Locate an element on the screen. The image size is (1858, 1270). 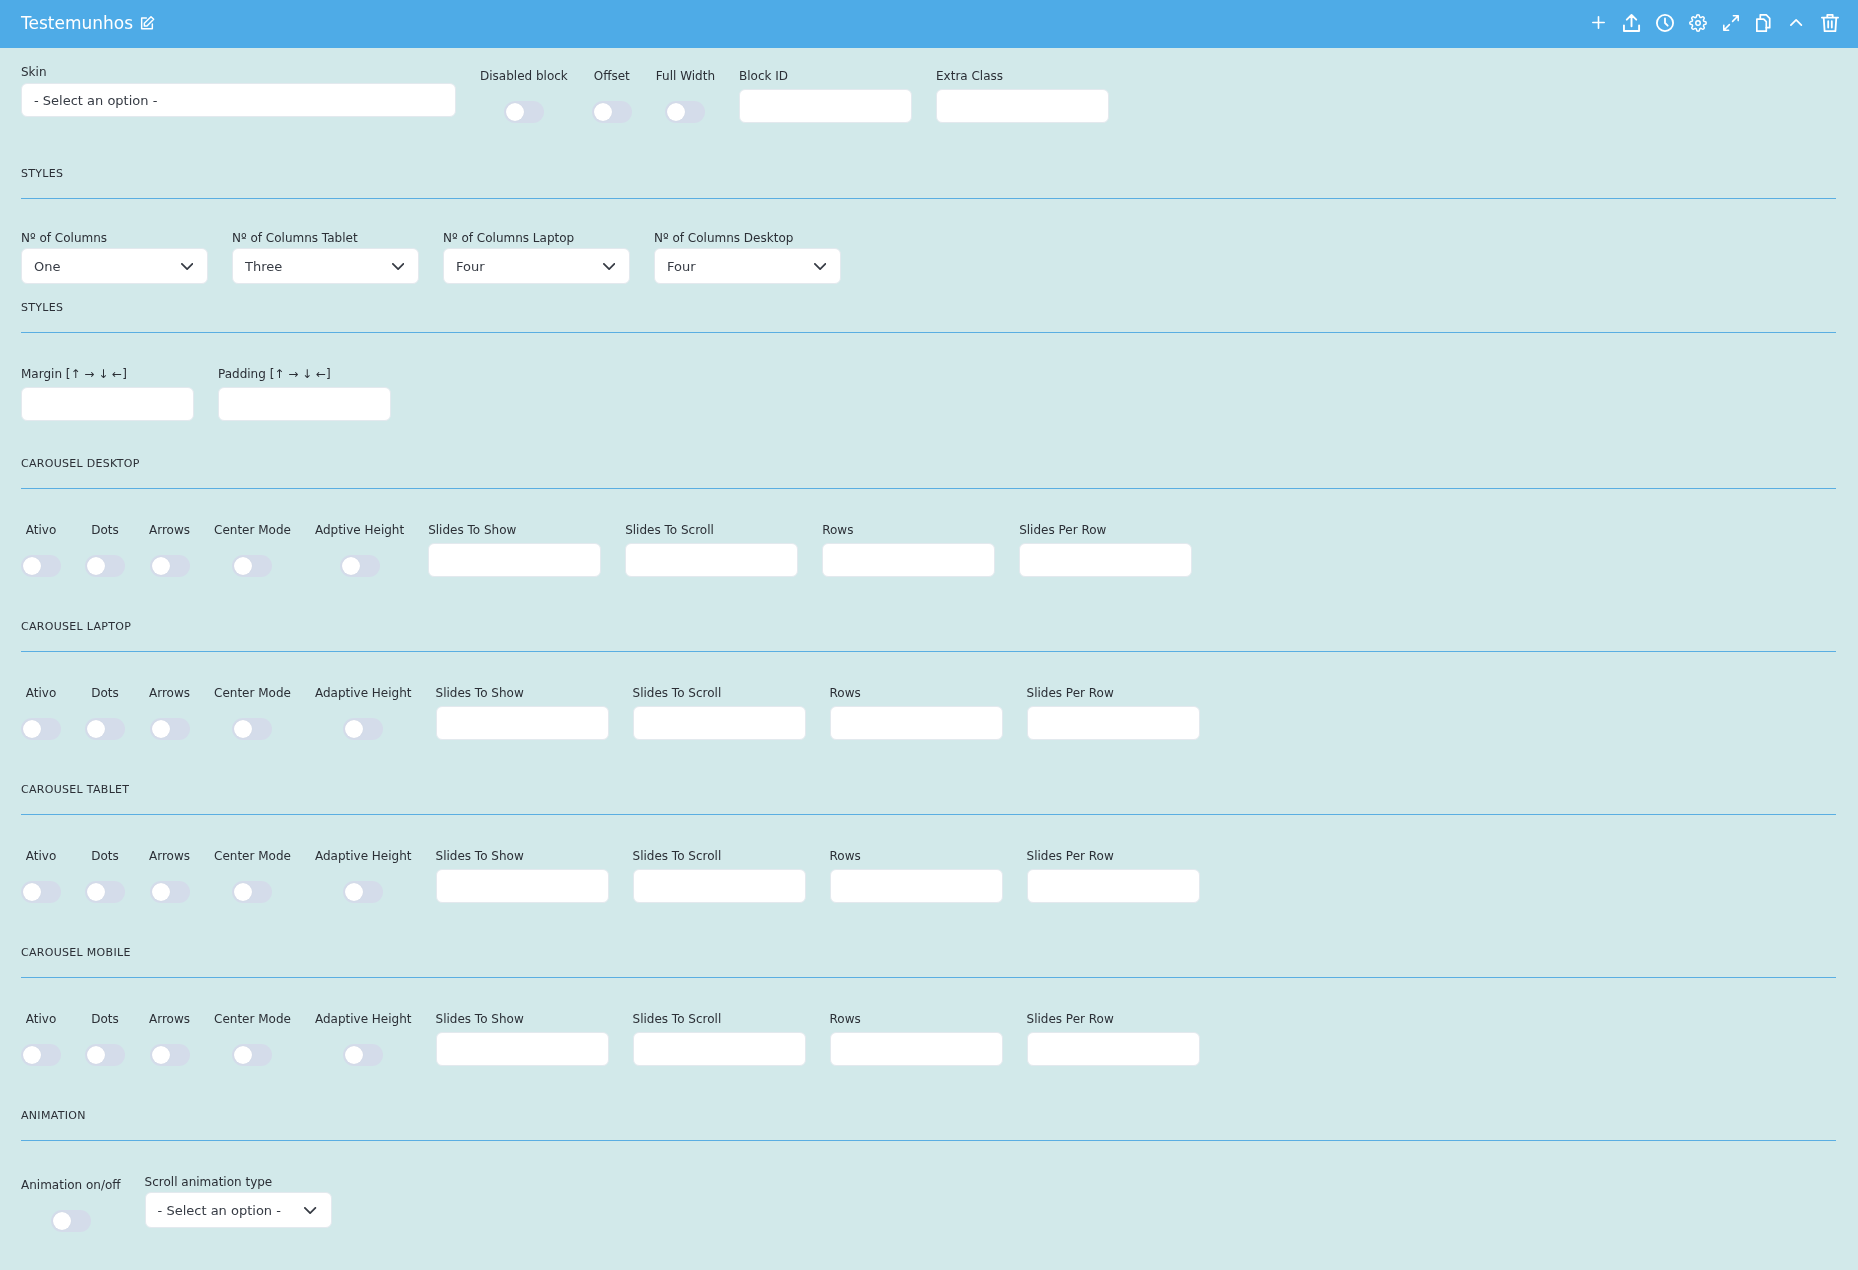
select-field: Three is located at coordinates (325, 266).